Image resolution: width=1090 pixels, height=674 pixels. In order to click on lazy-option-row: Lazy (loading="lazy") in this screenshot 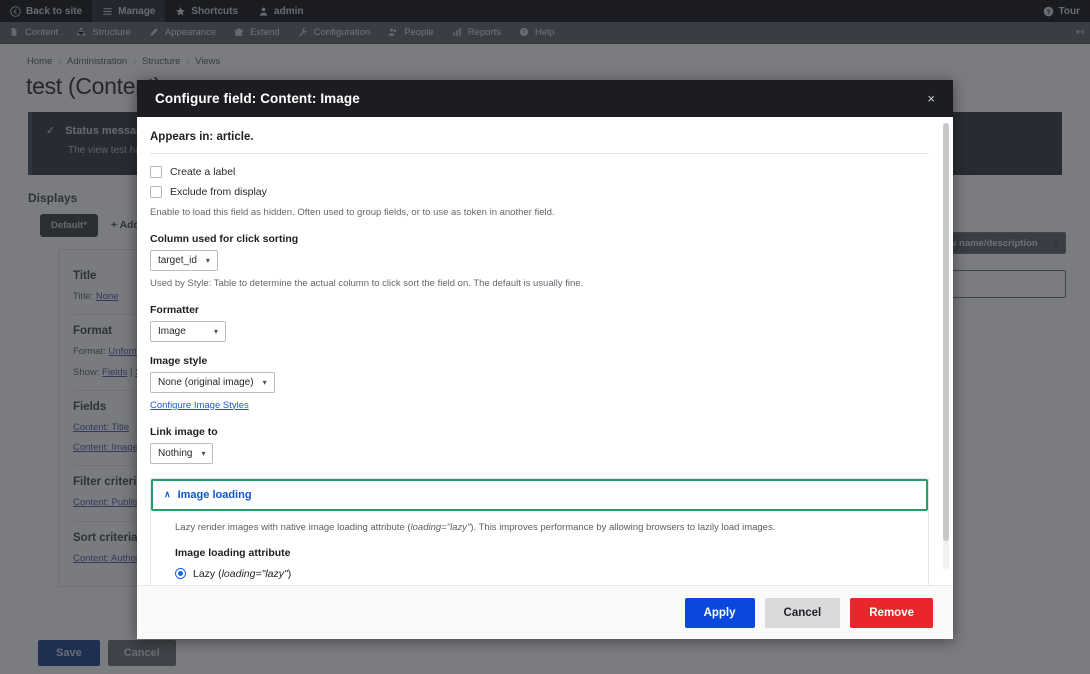, I will do `click(539, 574)`.